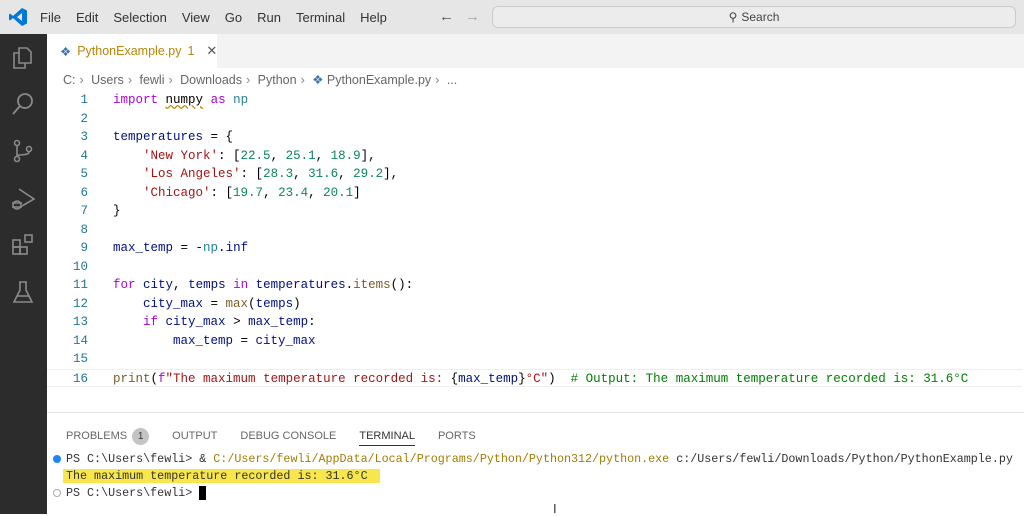 Image resolution: width=1024 pixels, height=516 pixels. Describe the element at coordinates (379, 80) in the screenshot. I see `breadcrumb-item: PythonExample.py` at that location.